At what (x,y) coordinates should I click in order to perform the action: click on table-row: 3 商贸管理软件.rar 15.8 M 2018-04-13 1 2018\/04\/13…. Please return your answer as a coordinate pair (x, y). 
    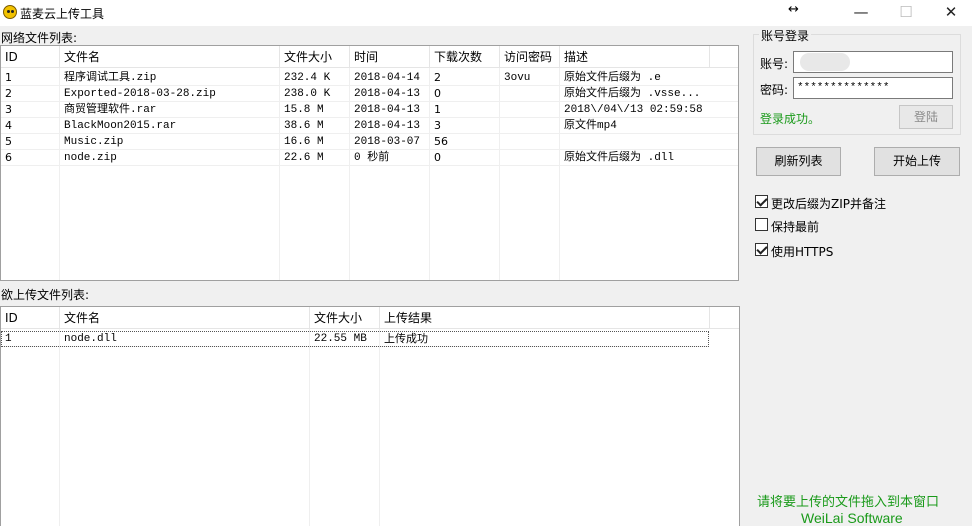
    Looking at the image, I should click on (369, 110).